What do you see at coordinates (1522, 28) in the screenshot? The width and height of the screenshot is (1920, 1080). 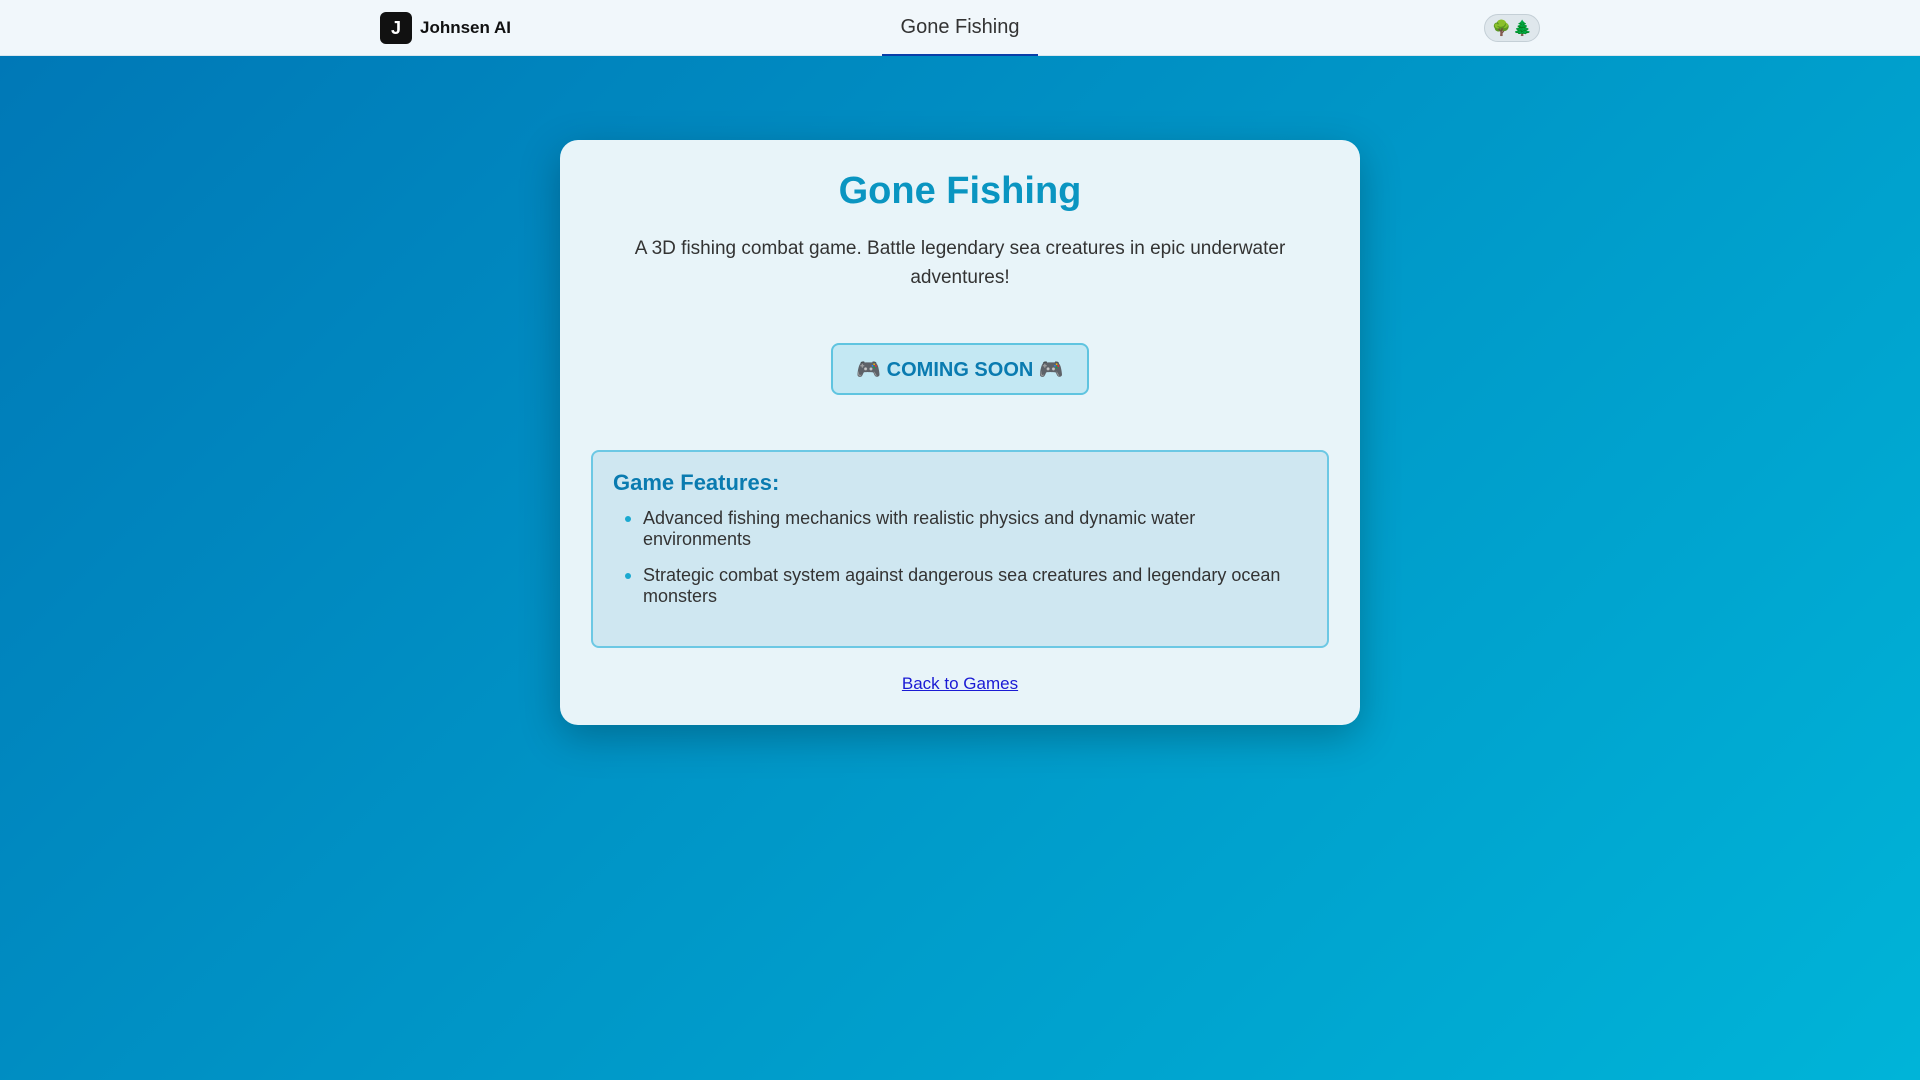 I see `evergreen-tree-icon: 🌲` at bounding box center [1522, 28].